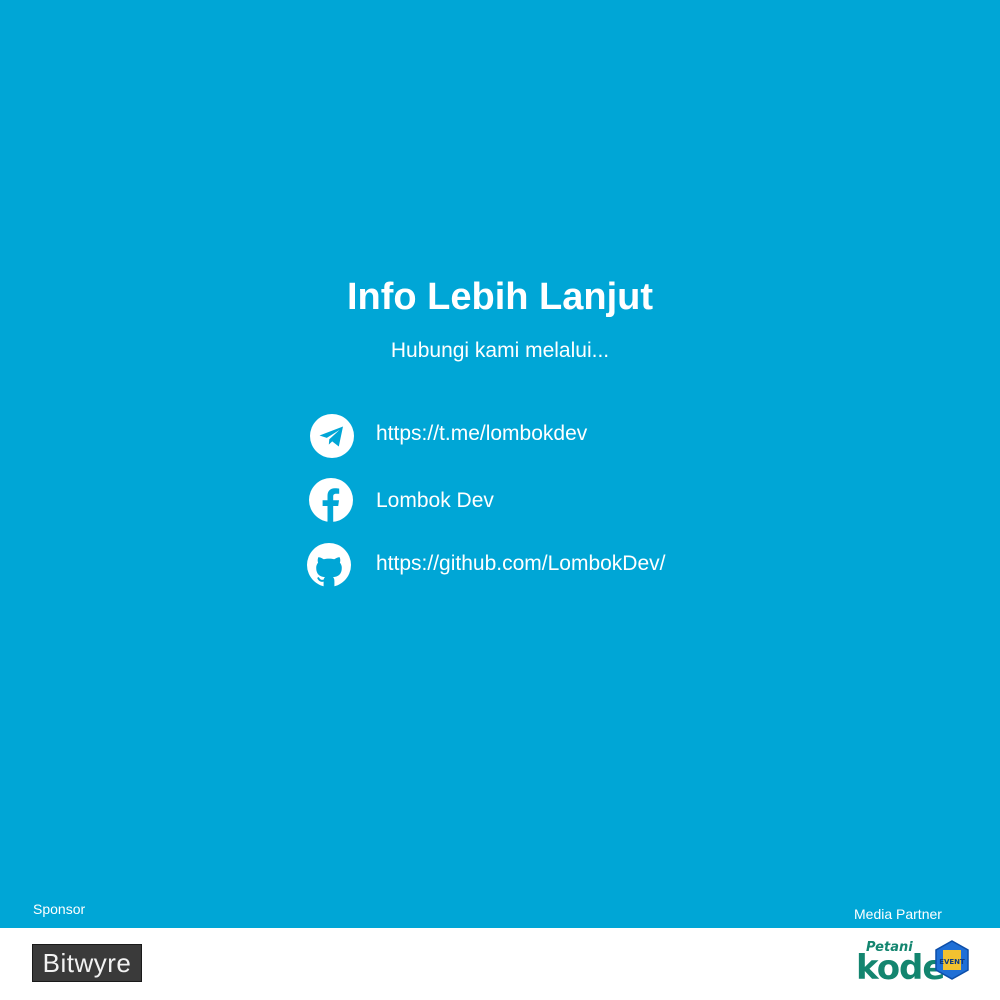 The image size is (1000, 1000). I want to click on telegram-icon, so click(332, 436).